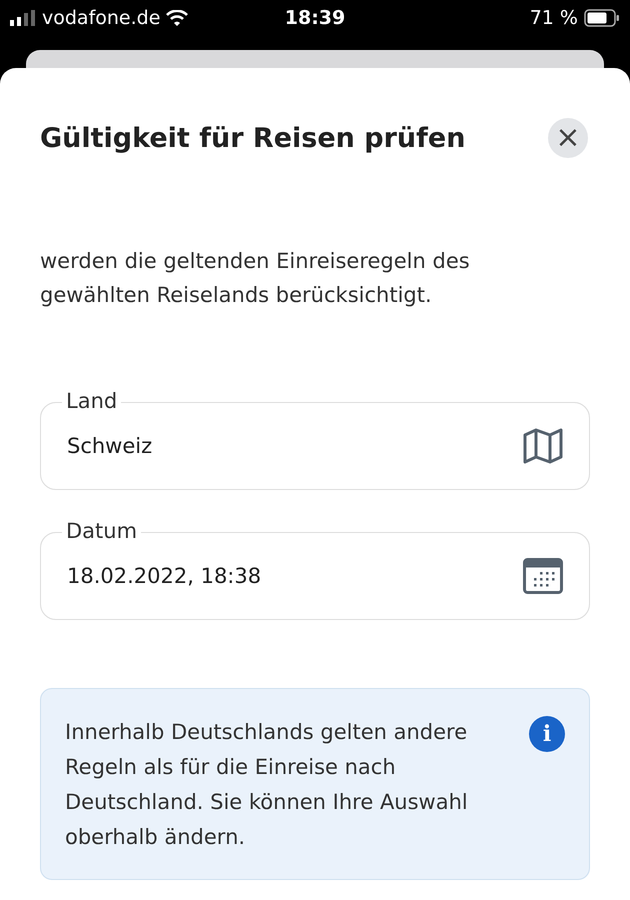  I want to click on dialog-title: Gültigkeit für Reisen prüfen, so click(253, 138).